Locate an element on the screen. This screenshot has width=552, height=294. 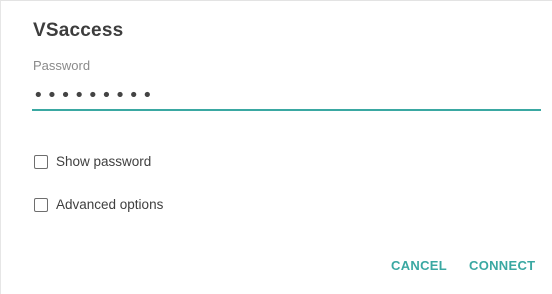
password-input is located at coordinates (286, 96).